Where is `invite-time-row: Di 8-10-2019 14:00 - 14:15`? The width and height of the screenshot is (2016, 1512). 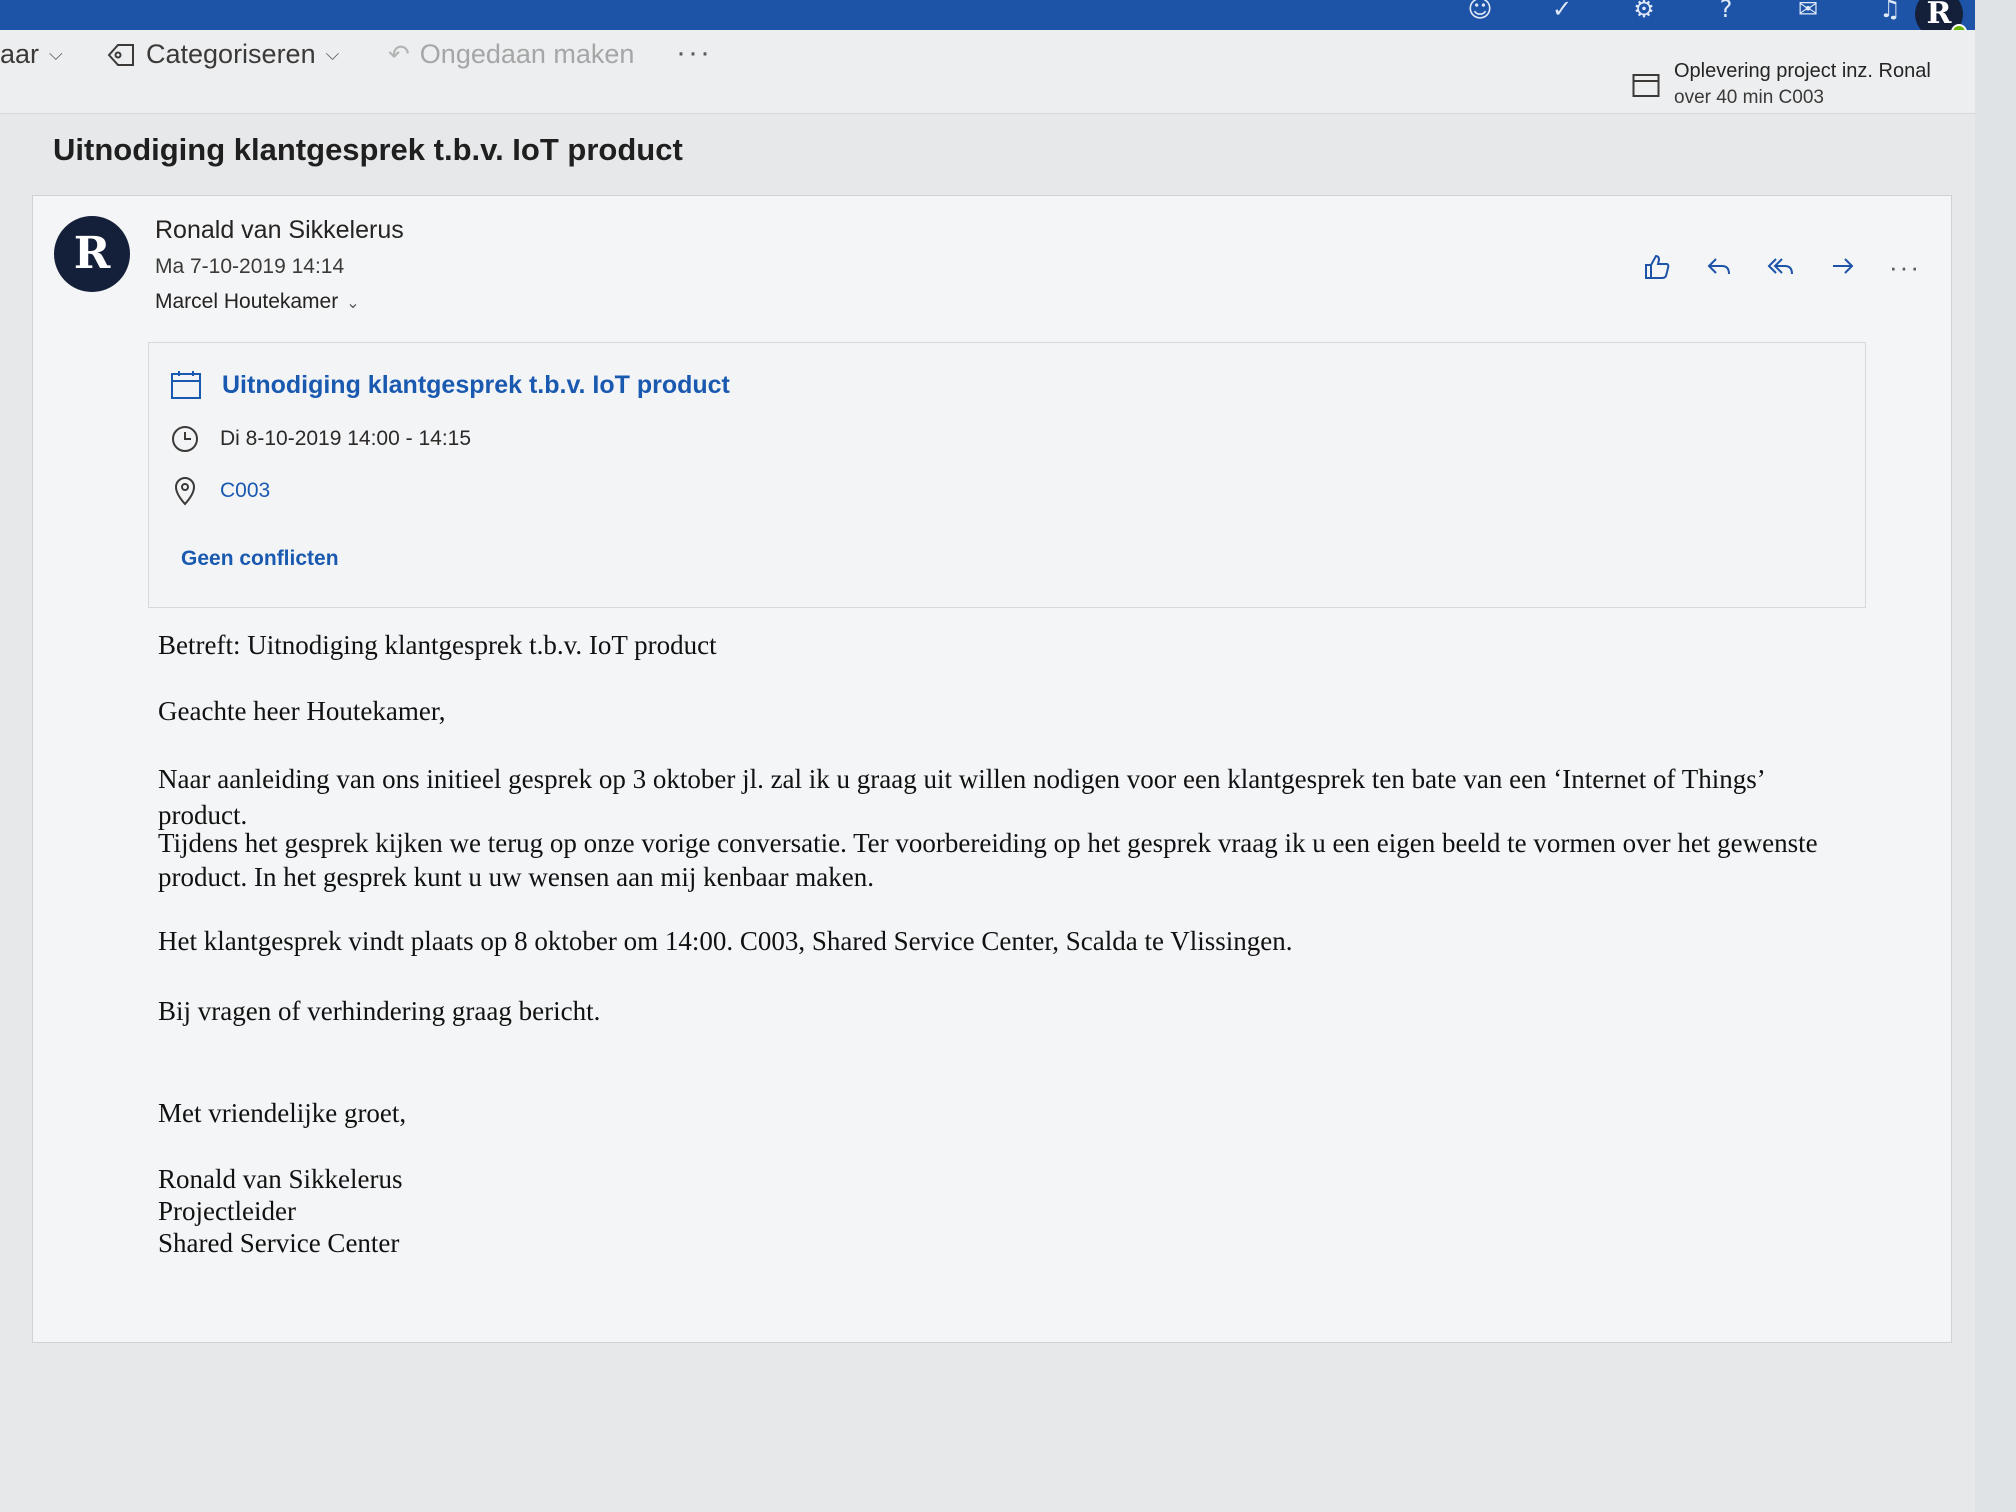 invite-time-row: Di 8-10-2019 14:00 - 14:15 is located at coordinates (320, 439).